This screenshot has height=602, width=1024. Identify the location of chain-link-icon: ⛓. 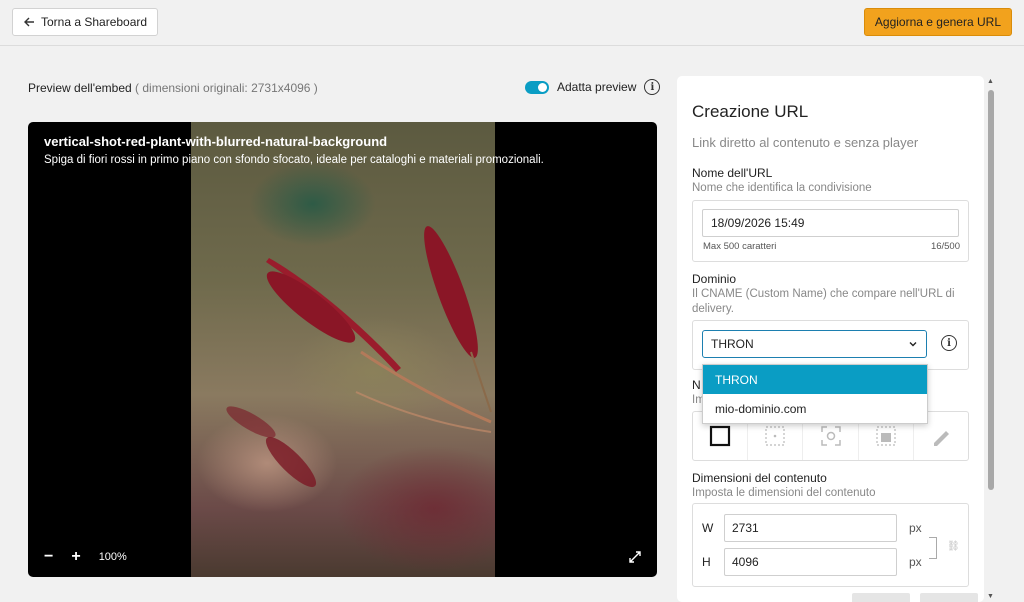
(953, 546).